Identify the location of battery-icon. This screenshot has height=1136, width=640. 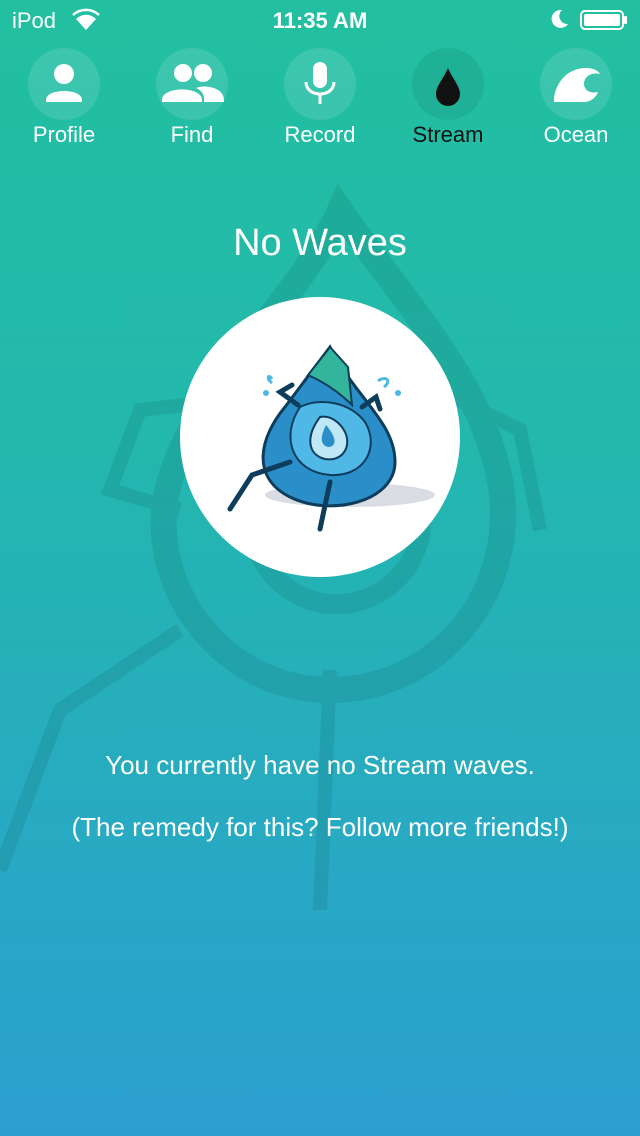
(603, 20).